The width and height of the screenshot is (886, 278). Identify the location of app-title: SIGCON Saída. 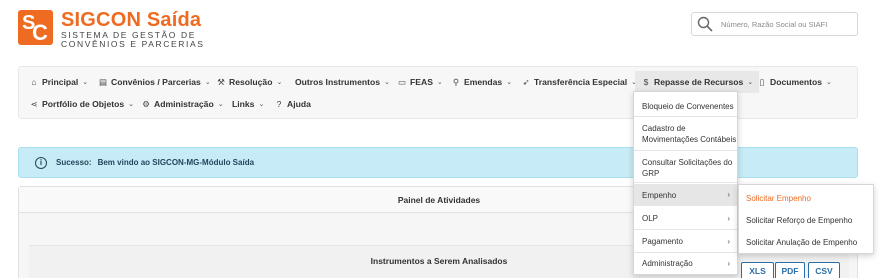
(131, 20).